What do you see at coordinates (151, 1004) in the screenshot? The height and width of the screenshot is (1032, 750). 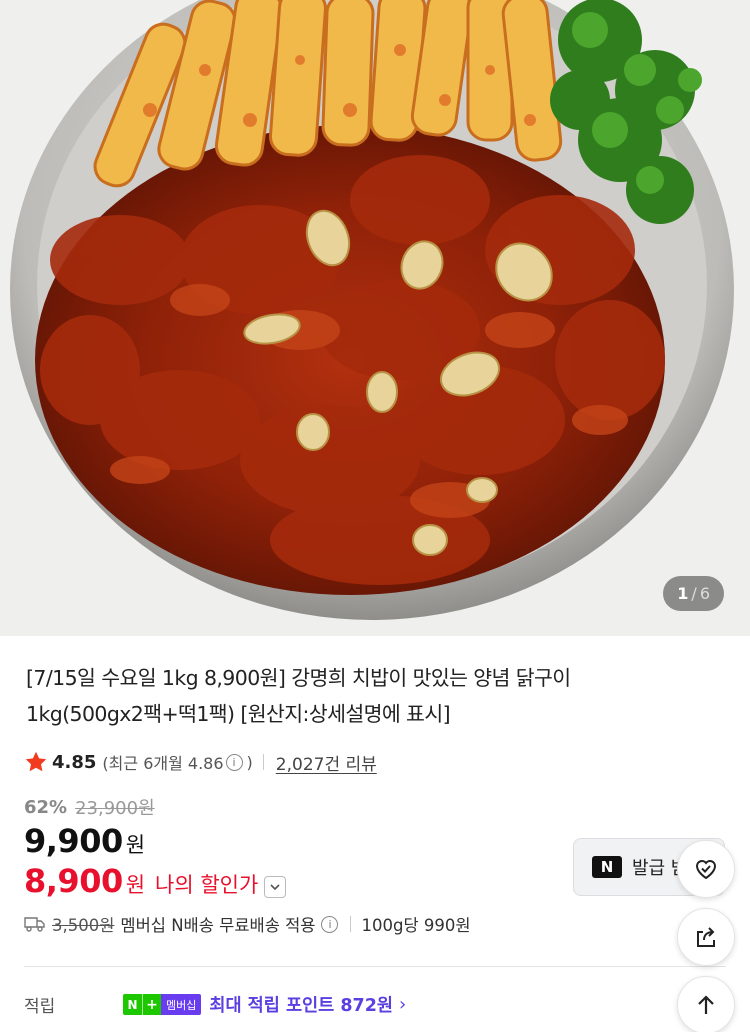 I see `naver-plus-badge-plus: +` at bounding box center [151, 1004].